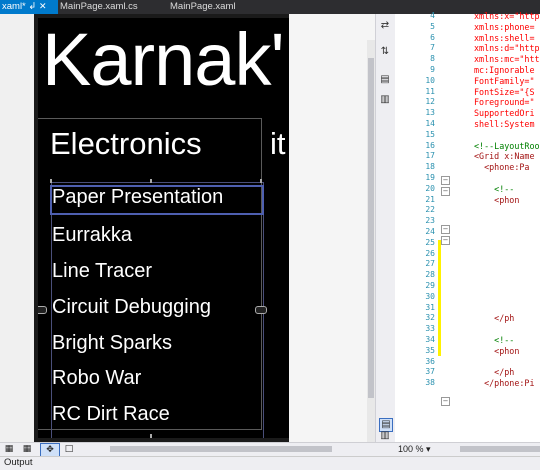  Describe the element at coordinates (430, 102) in the screenshot. I see `line-number: 12` at that location.